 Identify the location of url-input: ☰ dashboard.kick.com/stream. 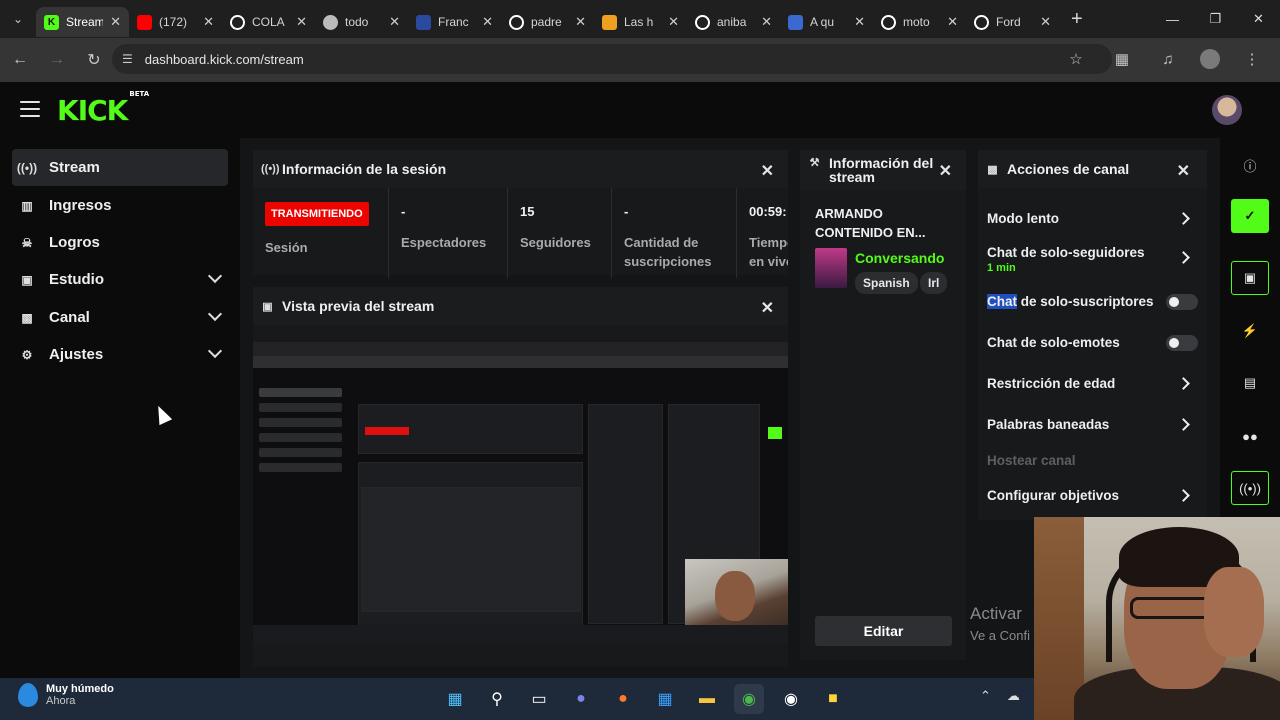
(612, 59).